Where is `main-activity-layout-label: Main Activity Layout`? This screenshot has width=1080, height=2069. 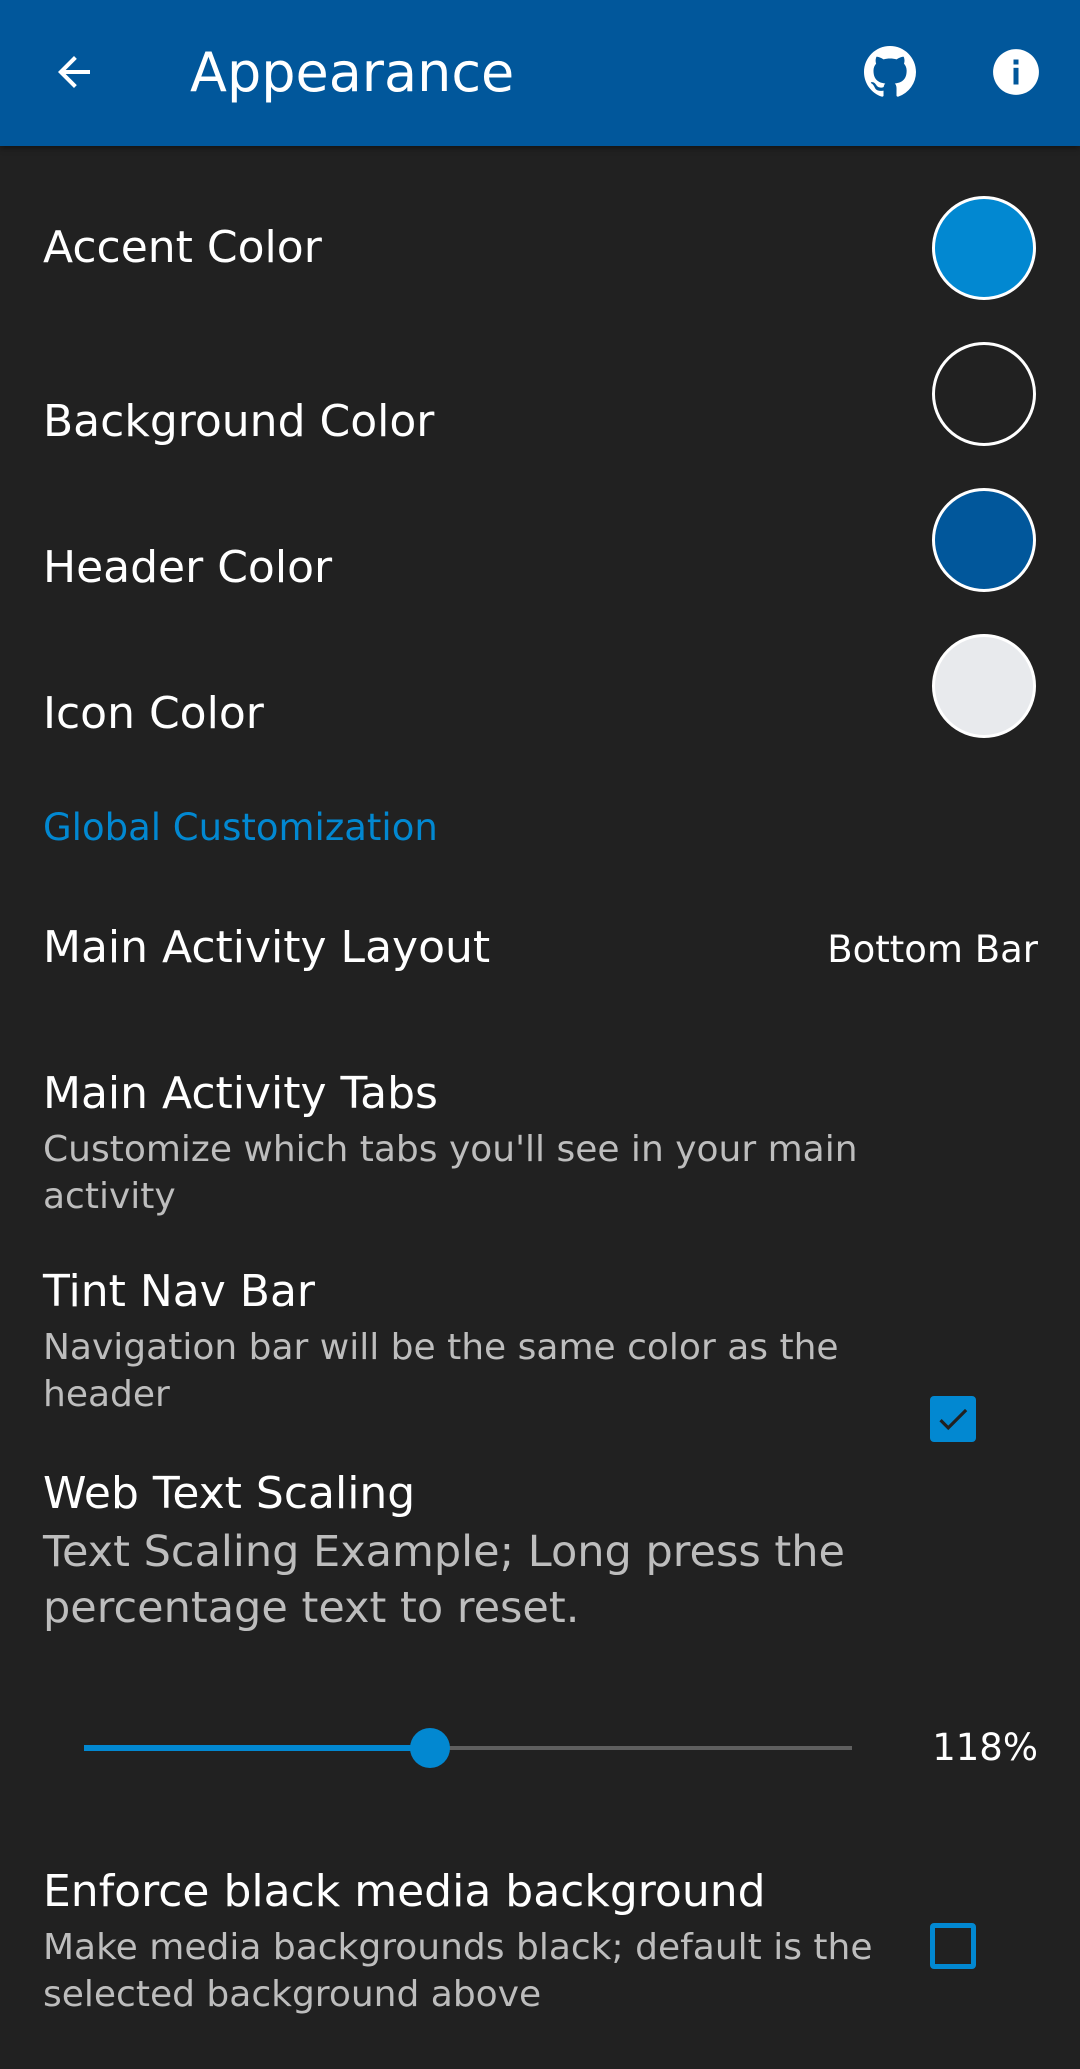 main-activity-layout-label: Main Activity Layout is located at coordinates (267, 947).